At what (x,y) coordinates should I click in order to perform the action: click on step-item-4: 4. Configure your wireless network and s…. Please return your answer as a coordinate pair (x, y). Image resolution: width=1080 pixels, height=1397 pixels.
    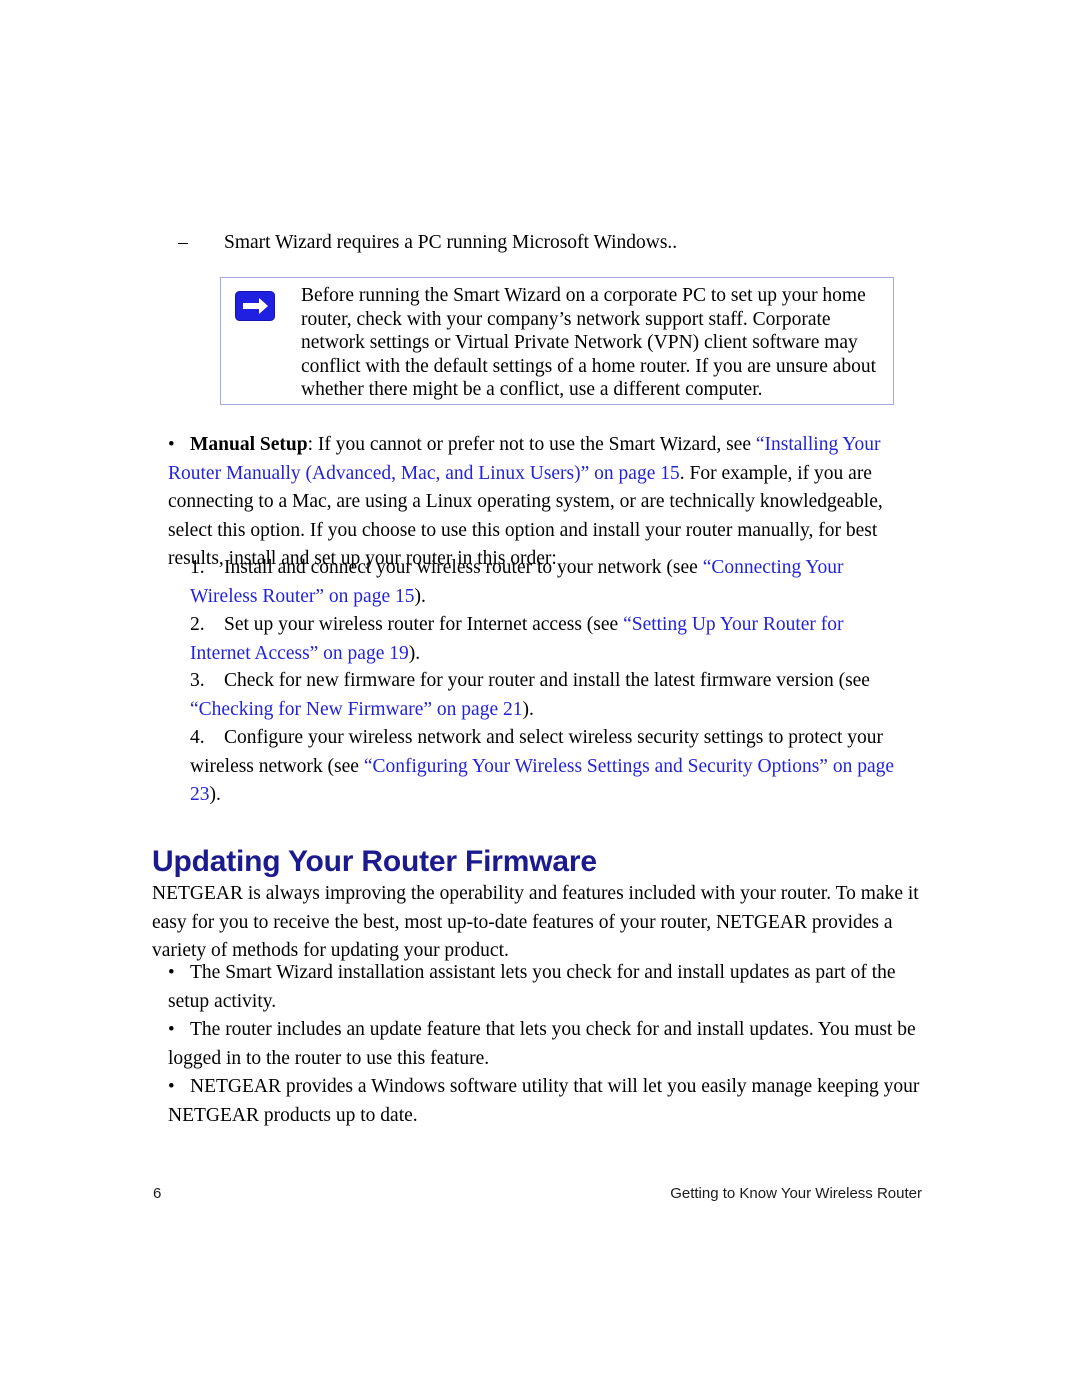
    Looking at the image, I should click on (542, 767).